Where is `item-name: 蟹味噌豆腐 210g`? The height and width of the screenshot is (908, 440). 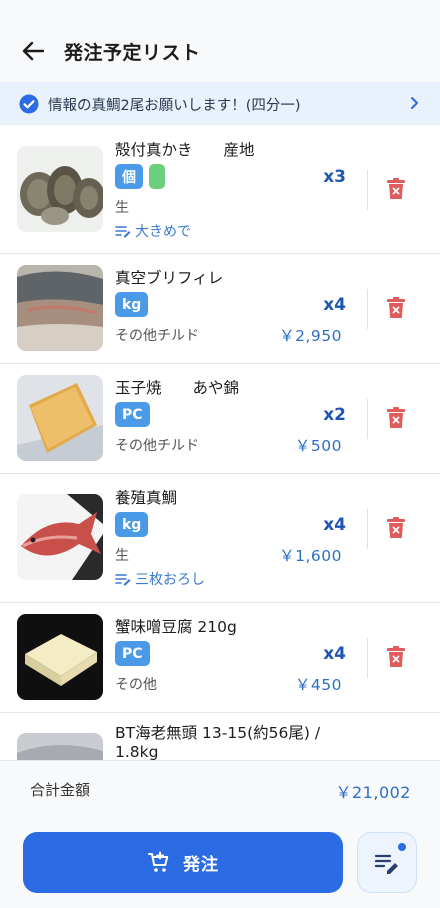 item-name: 蟹味噌豆腐 210g is located at coordinates (176, 627).